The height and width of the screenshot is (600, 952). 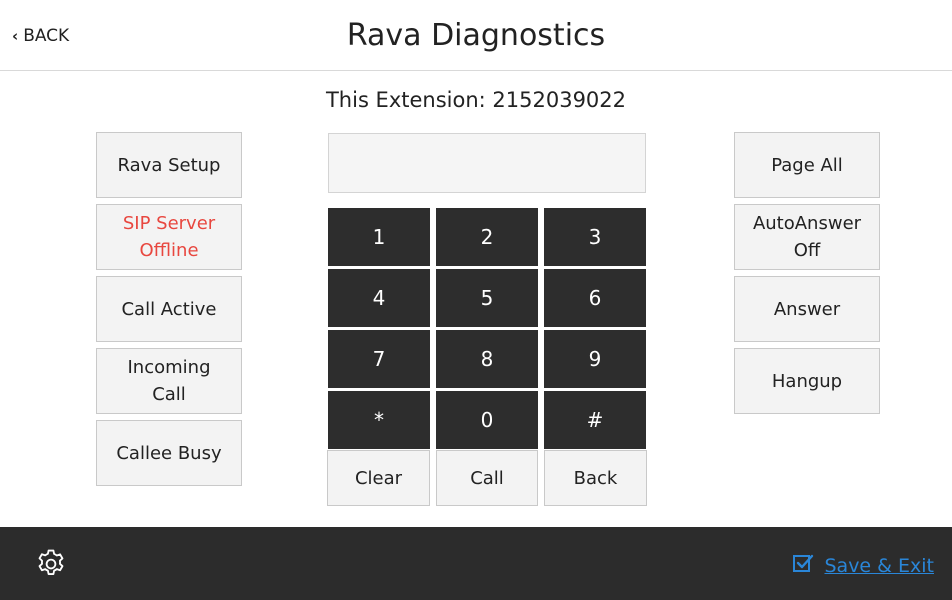 I want to click on header-bar: ‹ BACK Rava Diagnostics, so click(x=476, y=35).